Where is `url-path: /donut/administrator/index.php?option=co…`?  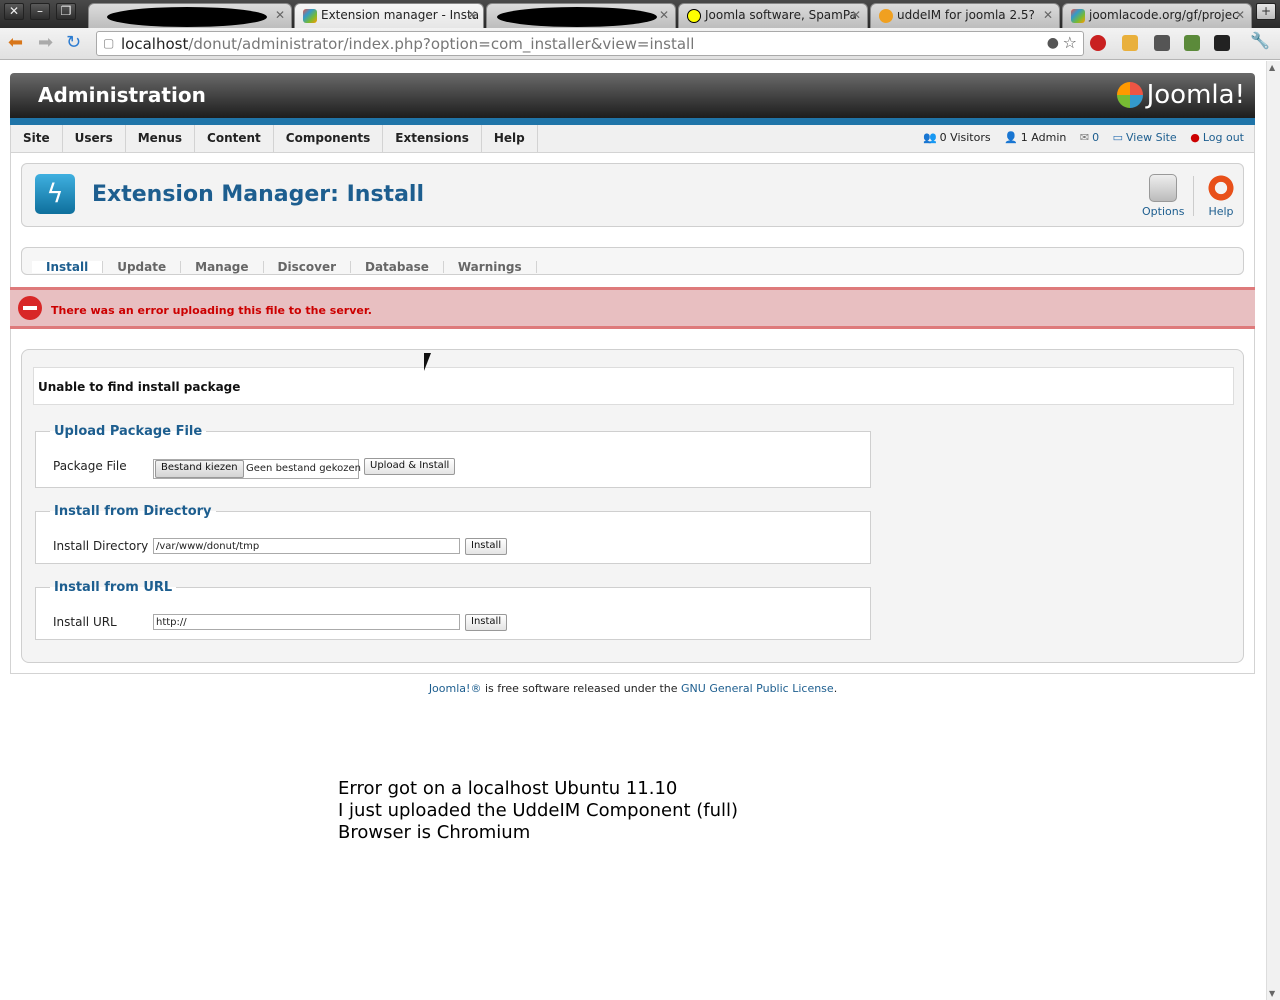 url-path: /donut/administrator/index.php?option=co… is located at coordinates (441, 44).